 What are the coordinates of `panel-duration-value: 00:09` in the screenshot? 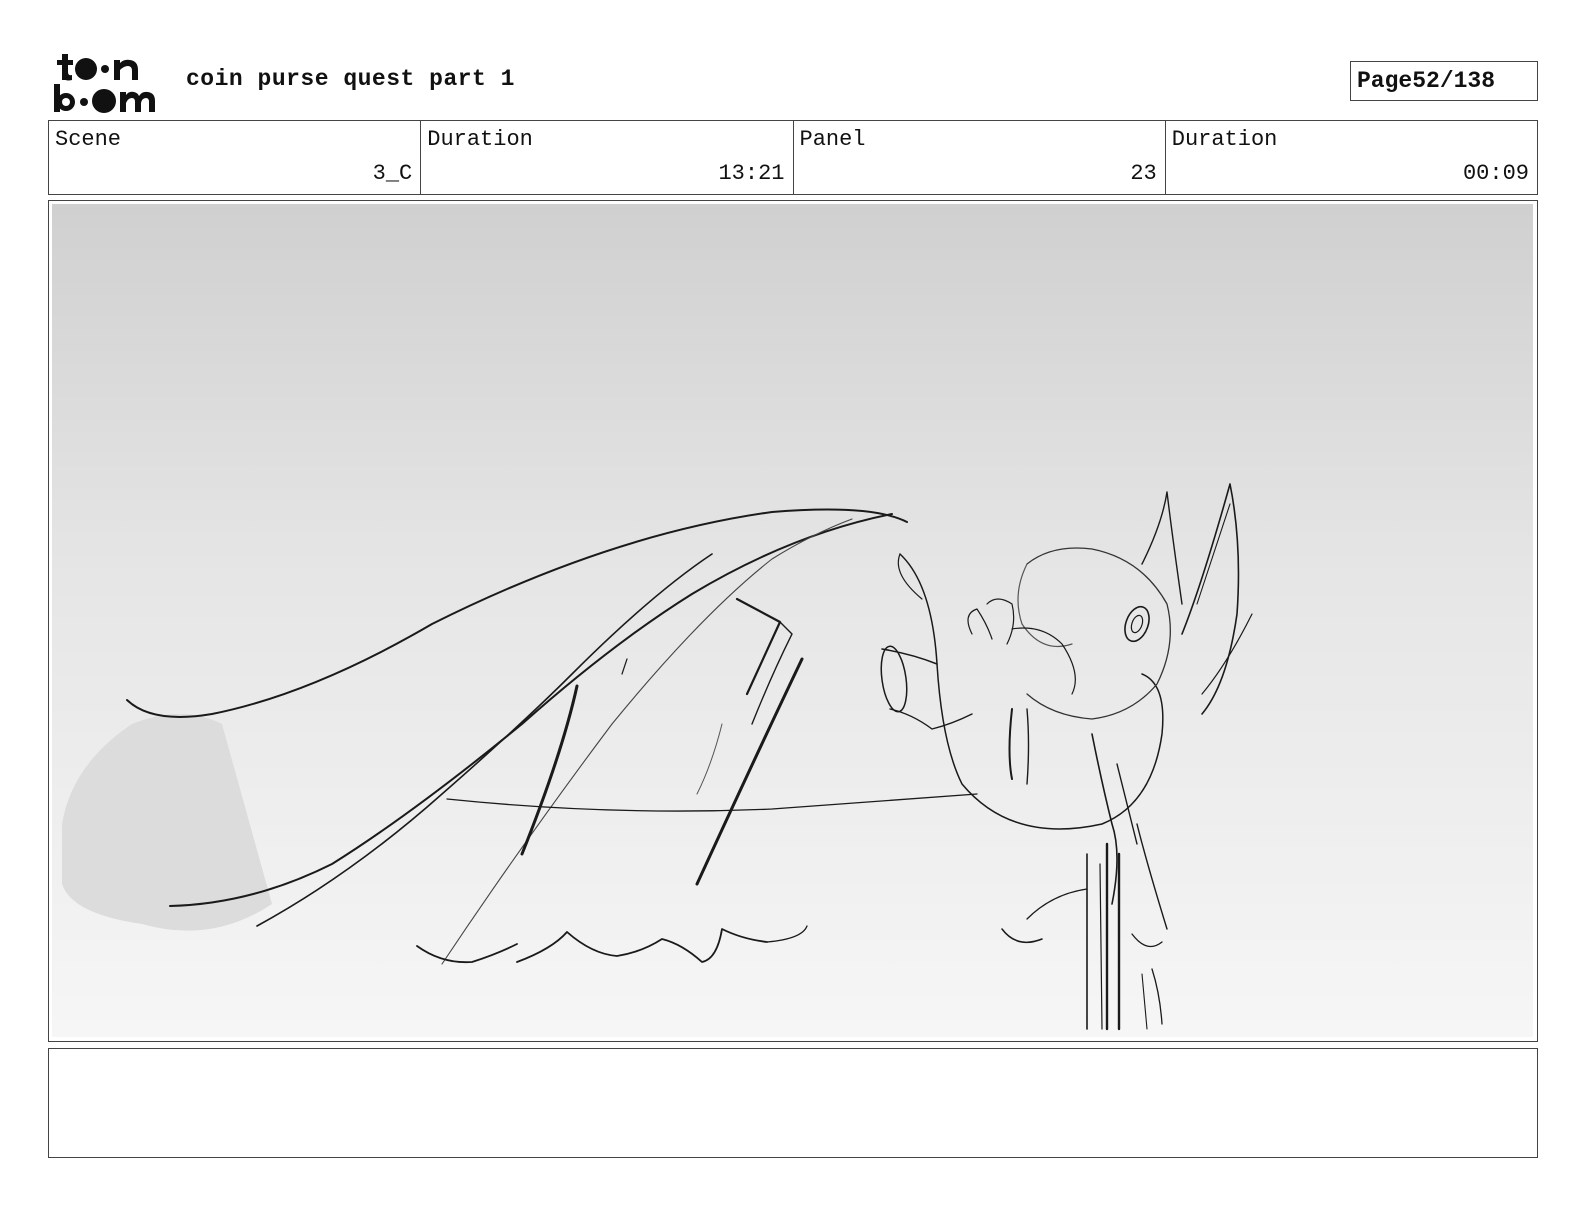 It's located at (1495, 173).